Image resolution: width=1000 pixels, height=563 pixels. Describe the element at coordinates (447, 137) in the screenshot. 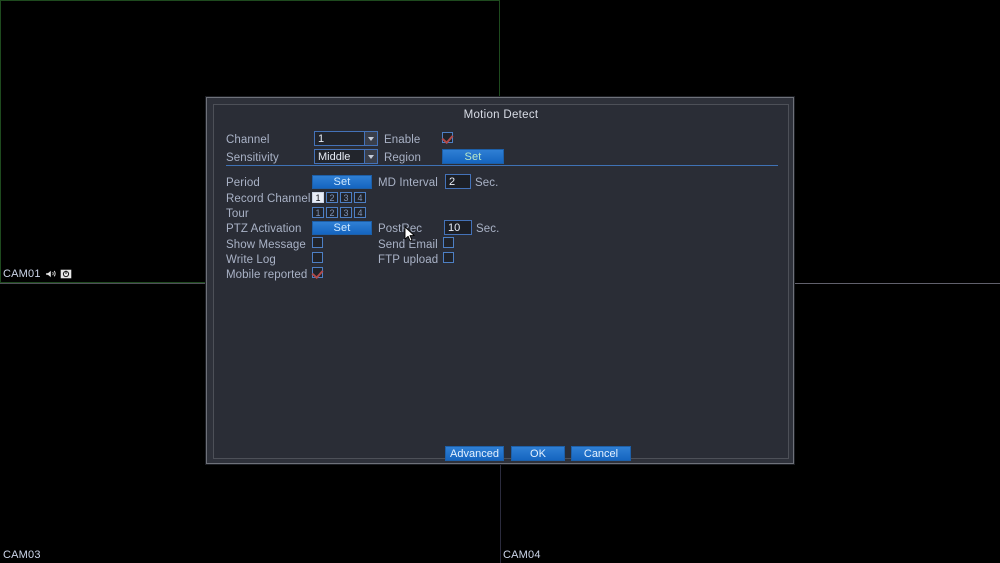

I see `enable-checkbox` at that location.